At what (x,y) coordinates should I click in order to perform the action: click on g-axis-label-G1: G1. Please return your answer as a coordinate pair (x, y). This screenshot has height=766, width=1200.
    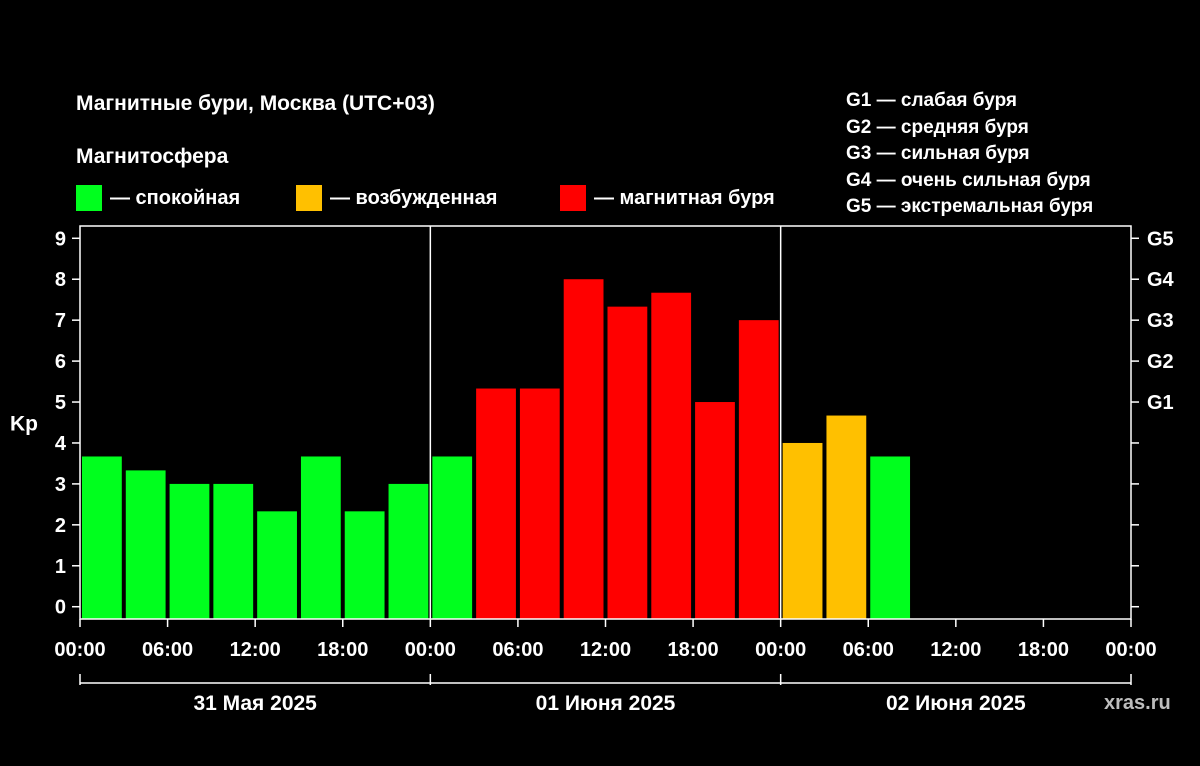
    Looking at the image, I should click on (1160, 403).